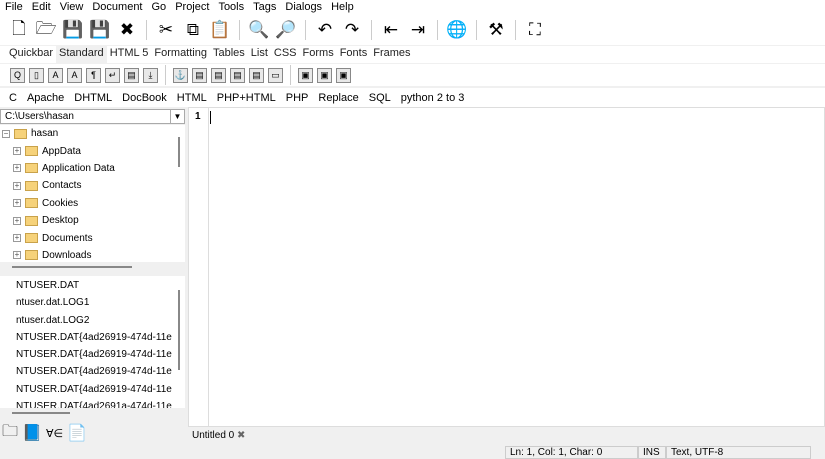 The width and height of the screenshot is (825, 459). What do you see at coordinates (13, 7) in the screenshot?
I see `menu-file: File` at bounding box center [13, 7].